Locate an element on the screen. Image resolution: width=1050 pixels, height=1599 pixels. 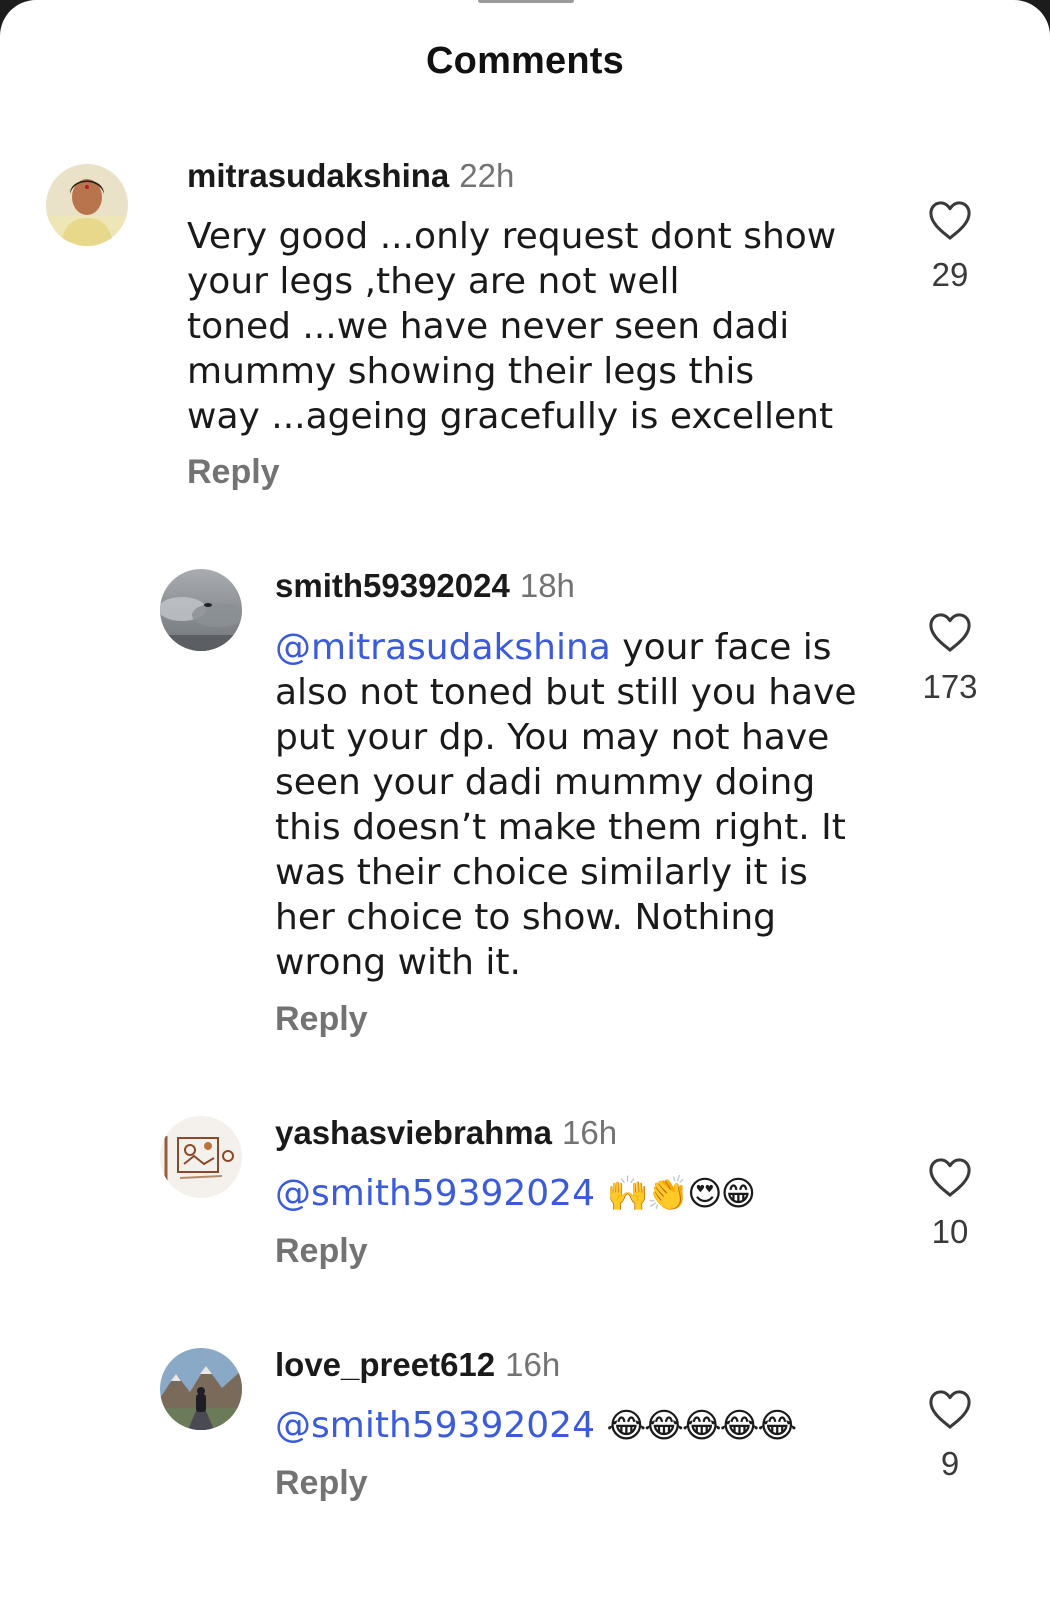
comment-meta: yashasviebrahma 16h is located at coordinates (446, 1133).